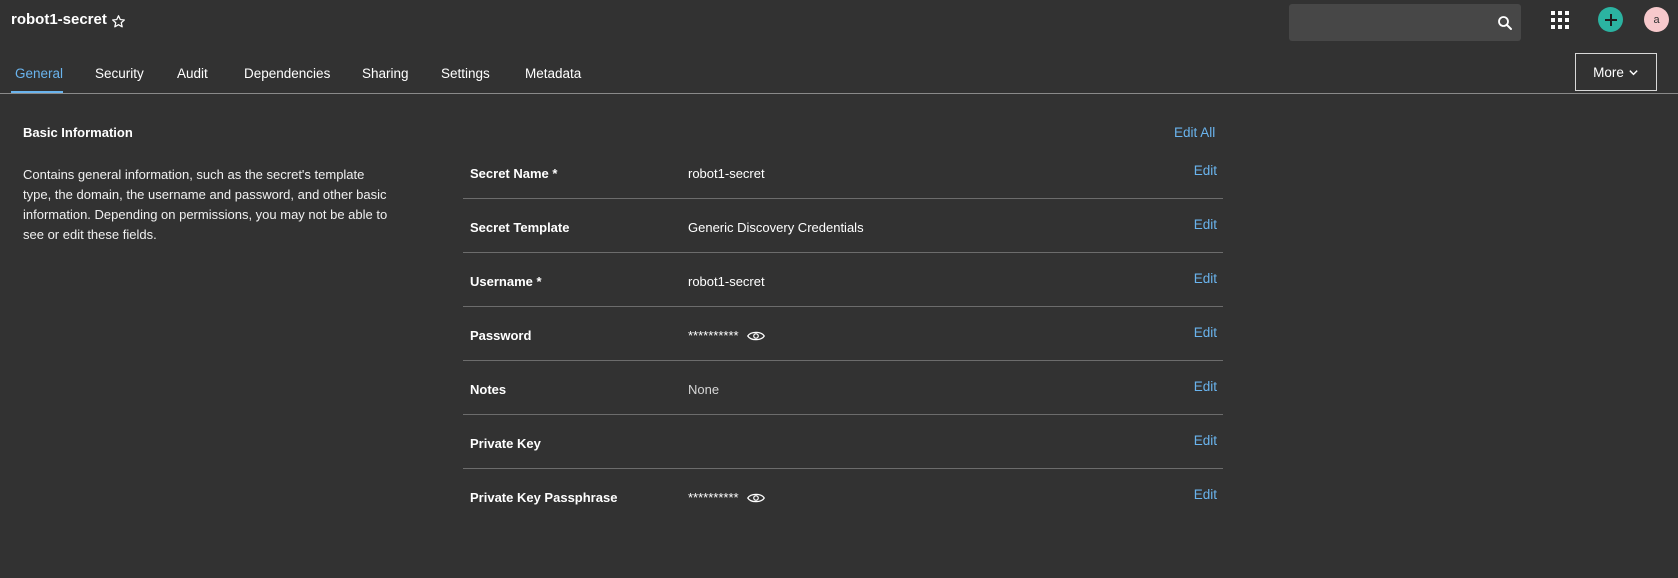 The image size is (1678, 578). Describe the element at coordinates (1205, 386) in the screenshot. I see `edit-notes-link: Edit` at that location.